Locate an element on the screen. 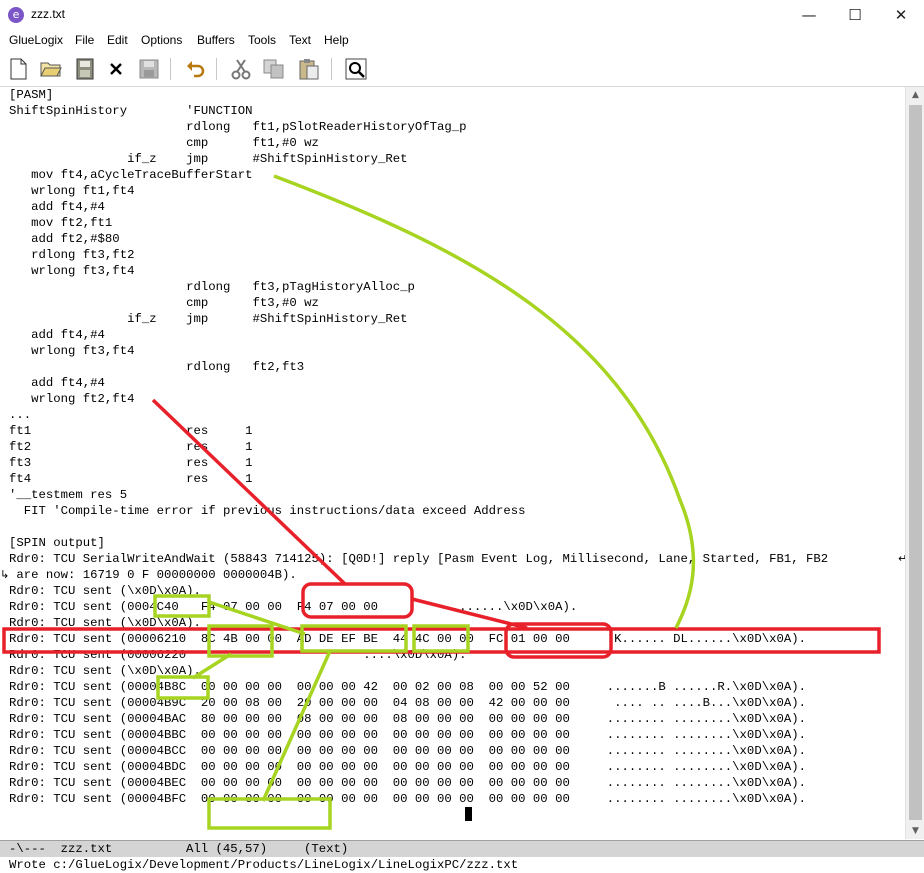  close-window-button: ✕ is located at coordinates (901, 15).